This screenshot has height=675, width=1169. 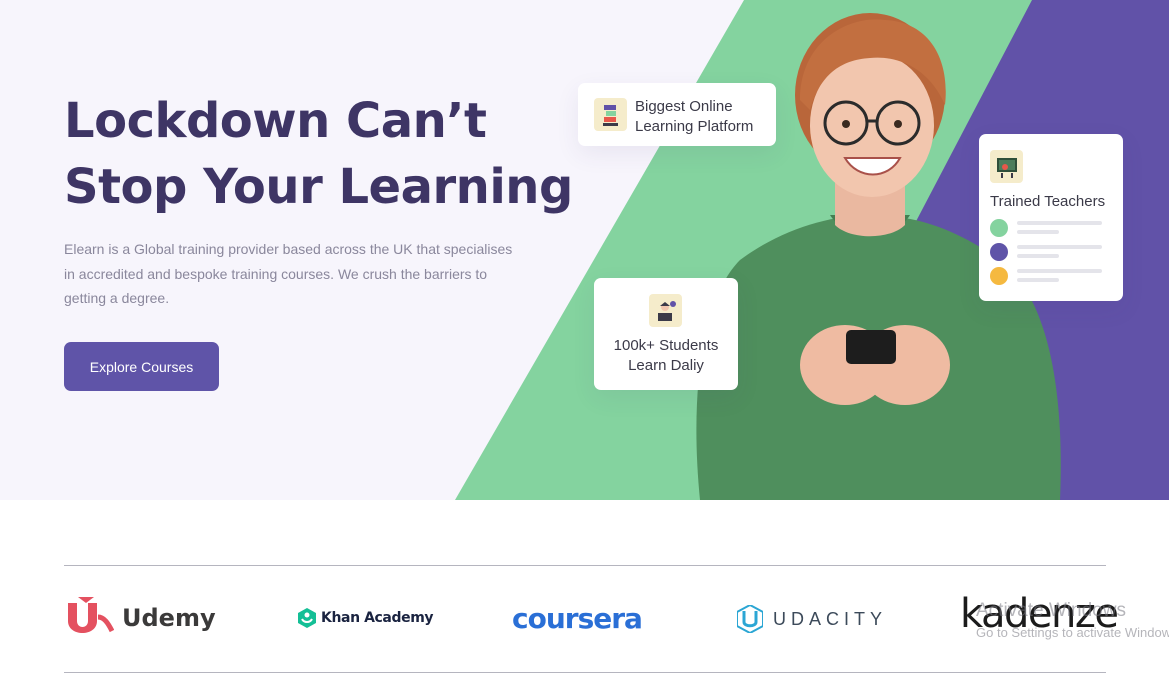 What do you see at coordinates (1006, 166) in the screenshot?
I see `teacher-board-icon` at bounding box center [1006, 166].